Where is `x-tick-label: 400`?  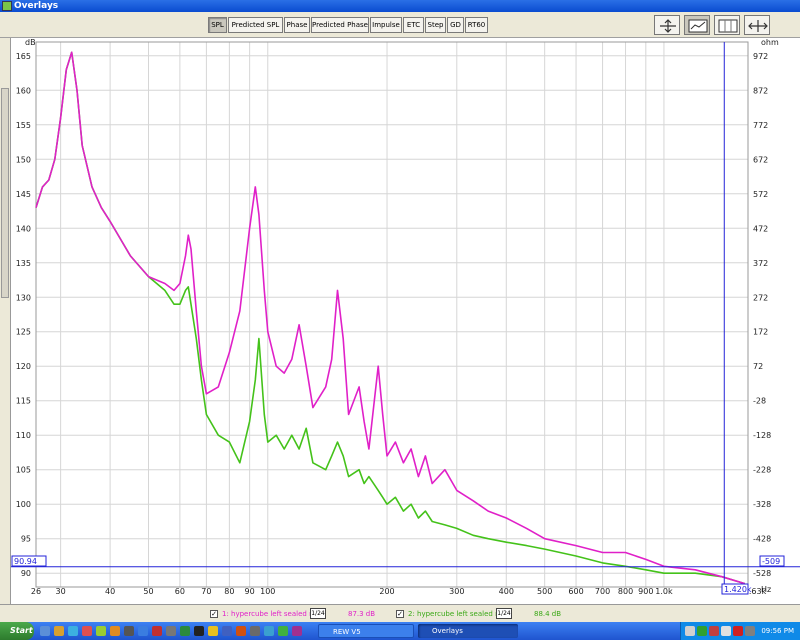
x-tick-label: 400 is located at coordinates (506, 591).